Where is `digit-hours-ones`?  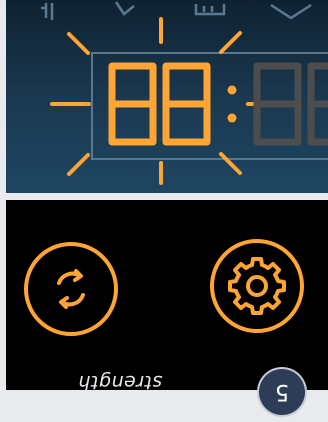 digit-hours-ones is located at coordinates (186, 104).